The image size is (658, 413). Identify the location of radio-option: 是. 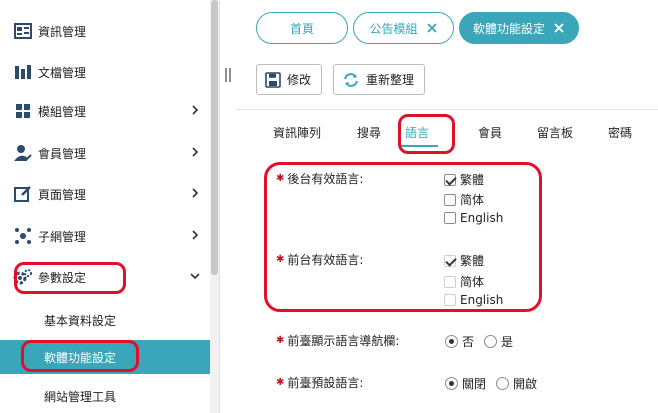
(498, 341).